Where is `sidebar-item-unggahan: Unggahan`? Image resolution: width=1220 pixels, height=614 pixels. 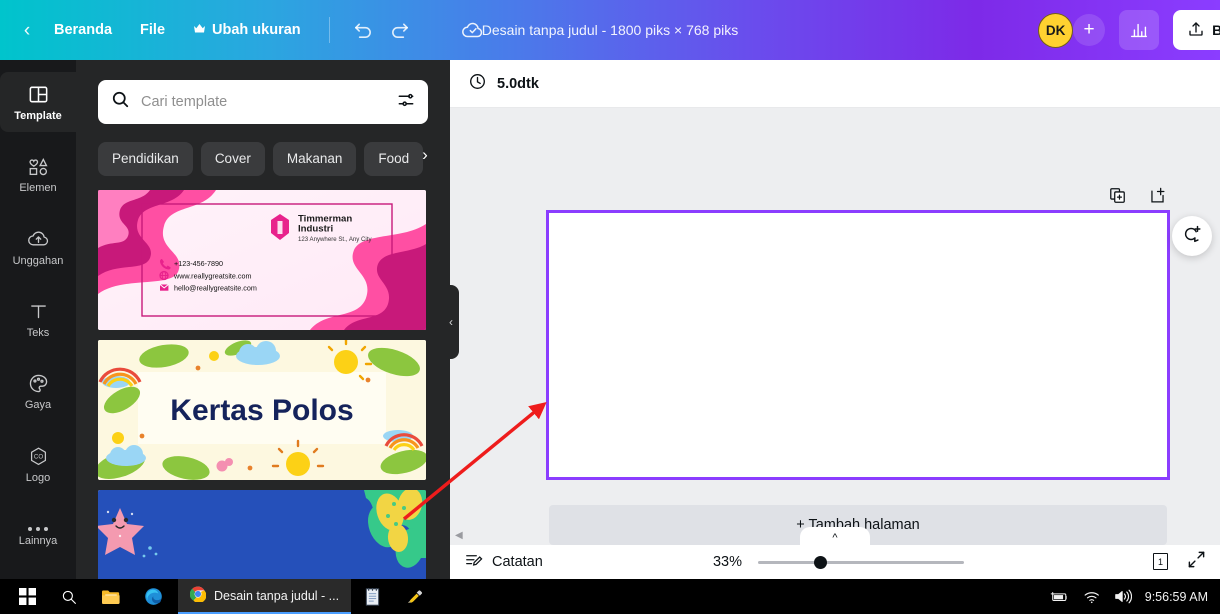 sidebar-item-unggahan: Unggahan is located at coordinates (38, 247).